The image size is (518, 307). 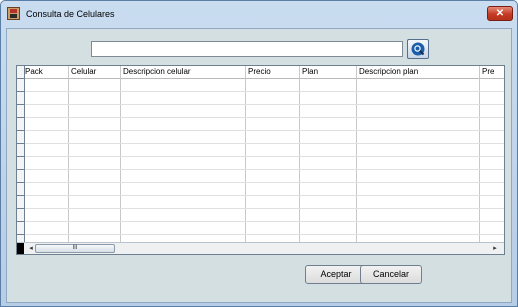 I want to click on column-header-descripcion-celular: Descripcion celular, so click(x=157, y=71).